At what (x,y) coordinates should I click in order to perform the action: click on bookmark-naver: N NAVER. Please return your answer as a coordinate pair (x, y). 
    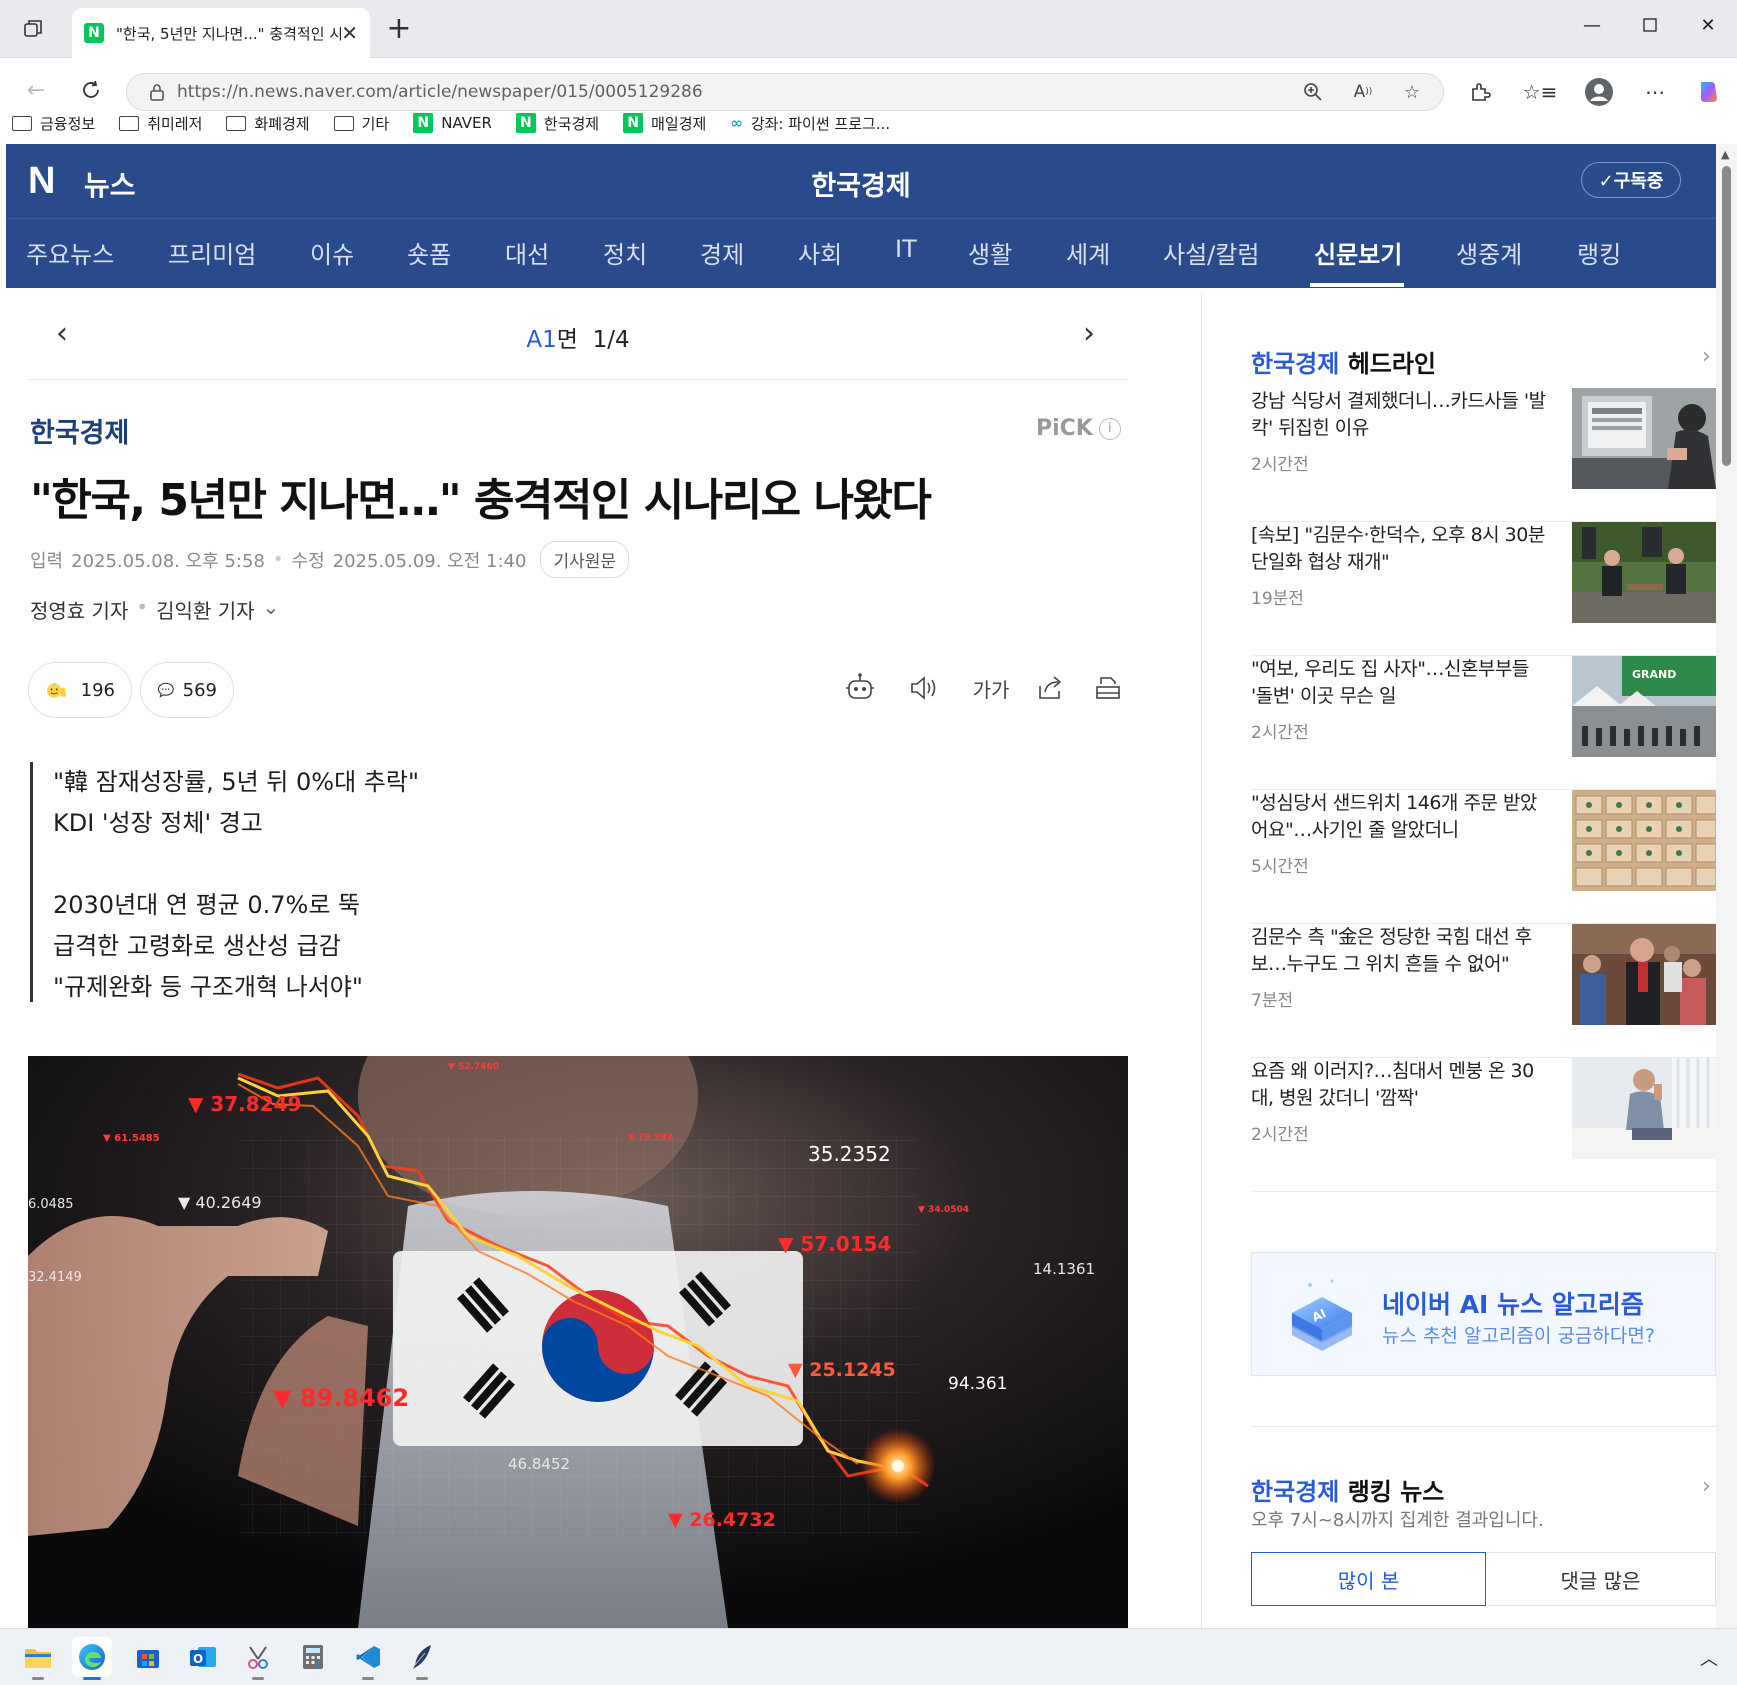
    Looking at the image, I should click on (452, 123).